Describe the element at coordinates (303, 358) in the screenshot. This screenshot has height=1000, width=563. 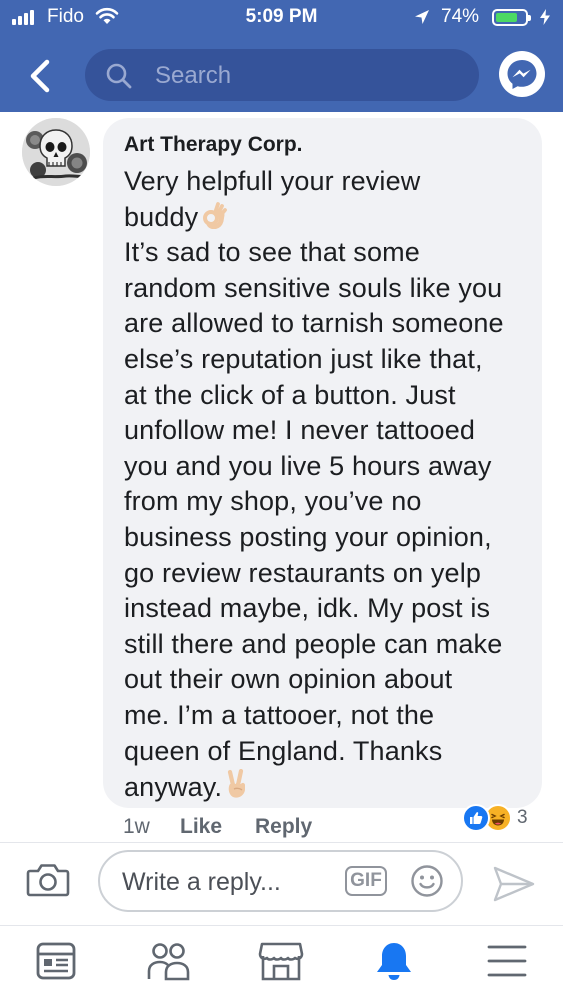
I see `comment-line: else’s reputation just like that,` at that location.